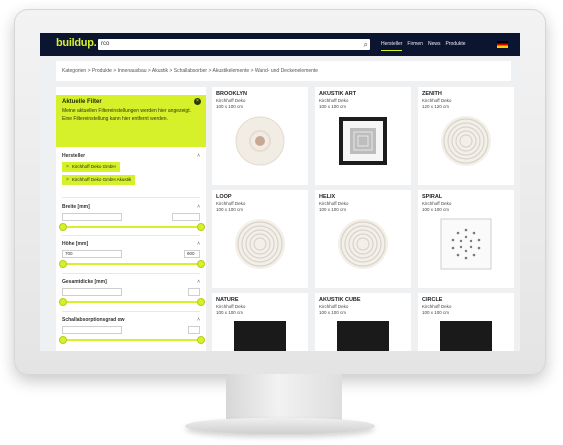 Image resolution: width=563 pixels, height=445 pixels. What do you see at coordinates (502, 44) in the screenshot?
I see `language-flag-icon` at bounding box center [502, 44].